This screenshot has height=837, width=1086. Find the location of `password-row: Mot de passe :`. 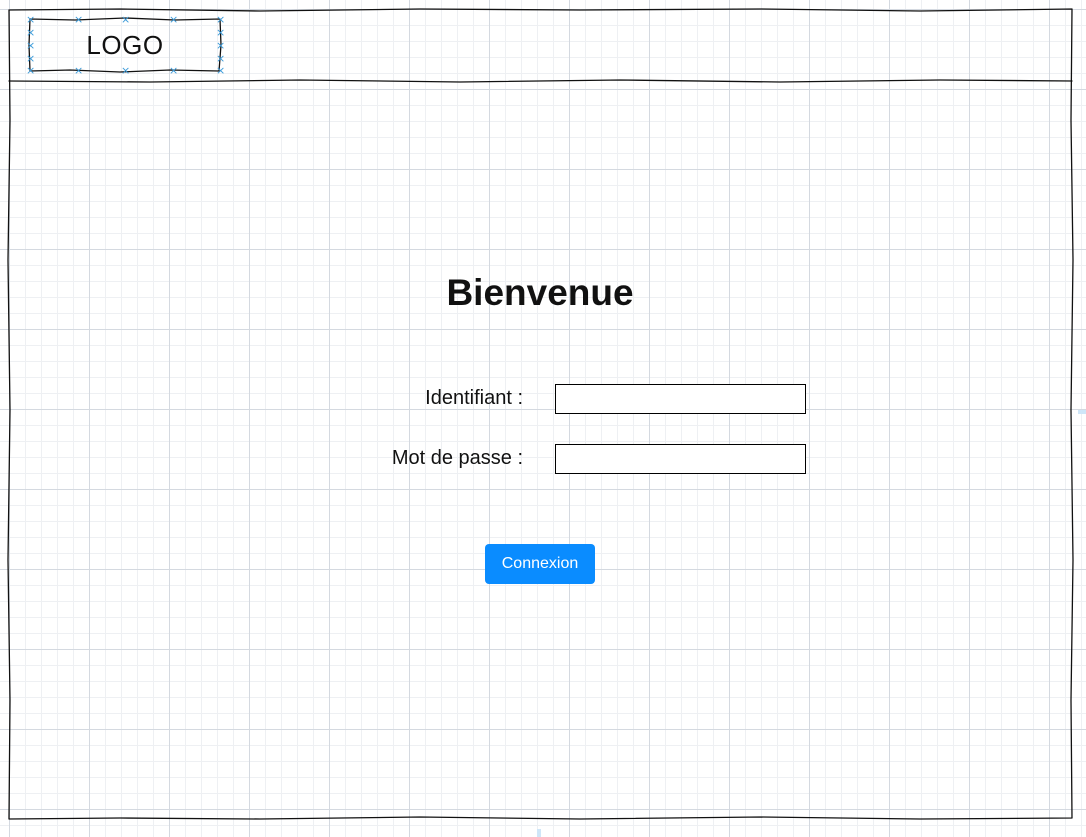

password-row: Mot de passe : is located at coordinates (555, 459).